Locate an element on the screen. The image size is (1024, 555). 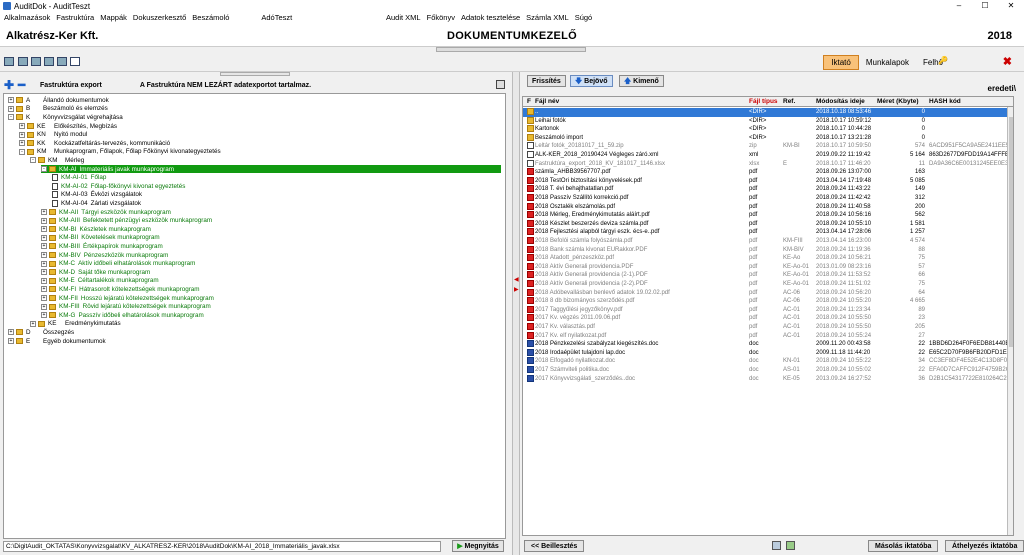
tree-node: + D Összegzés is located at coordinates (41, 332).